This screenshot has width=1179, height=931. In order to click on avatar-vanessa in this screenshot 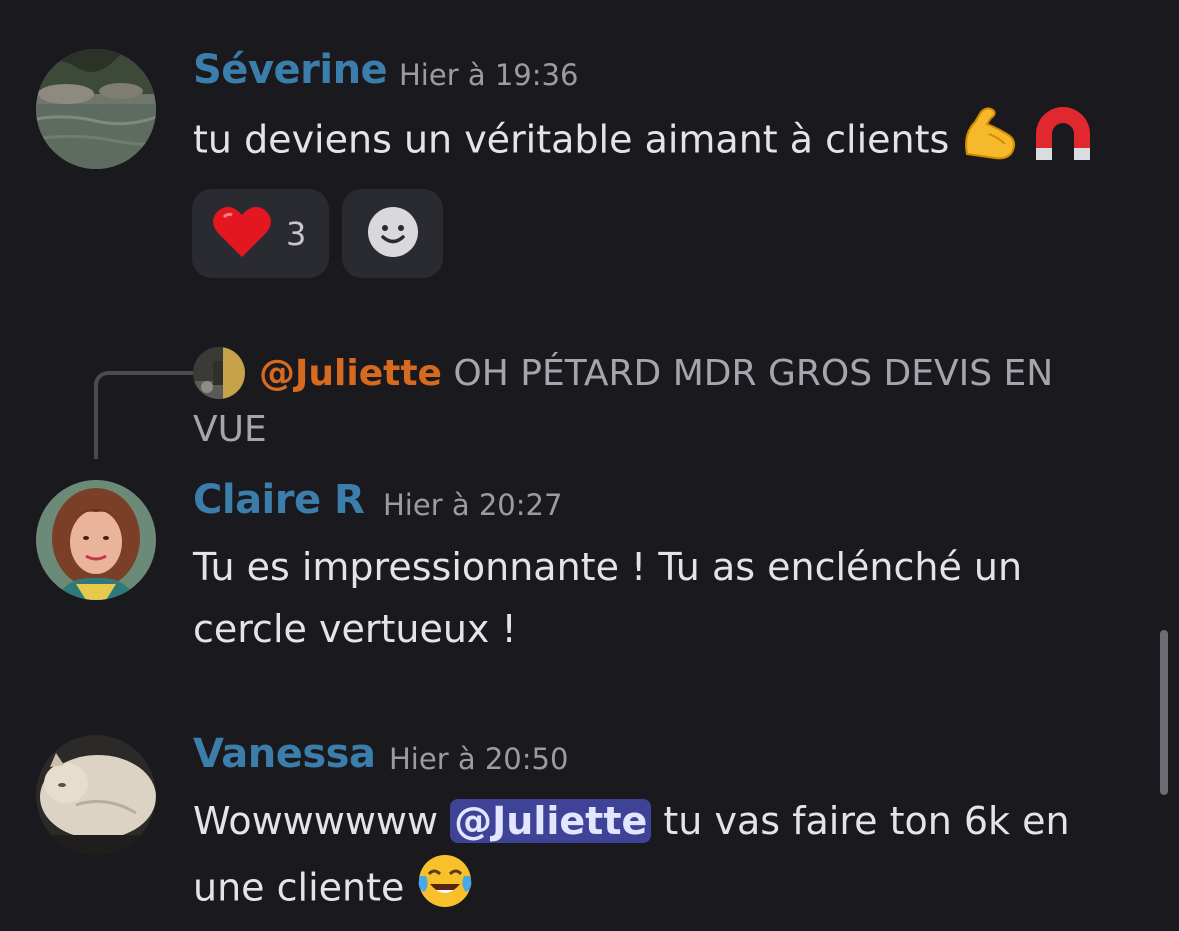, I will do `click(96, 795)`.